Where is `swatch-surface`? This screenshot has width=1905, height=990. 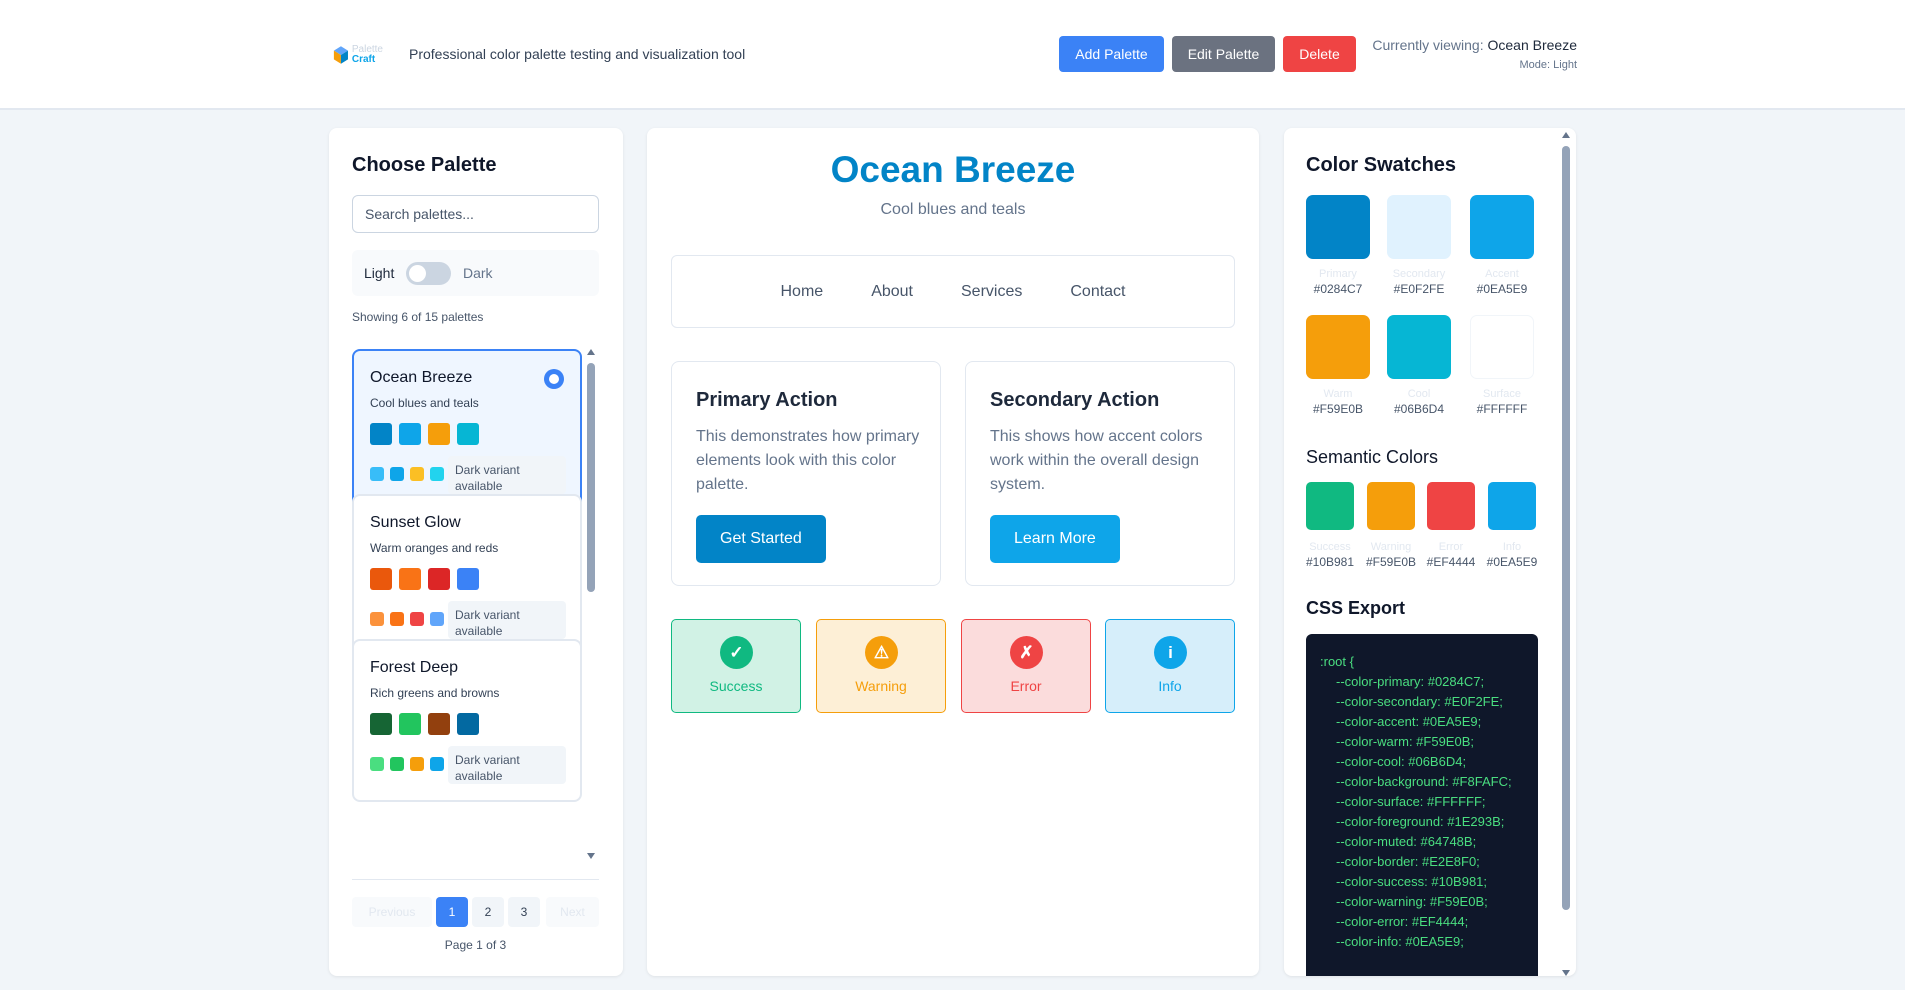
swatch-surface is located at coordinates (1502, 347).